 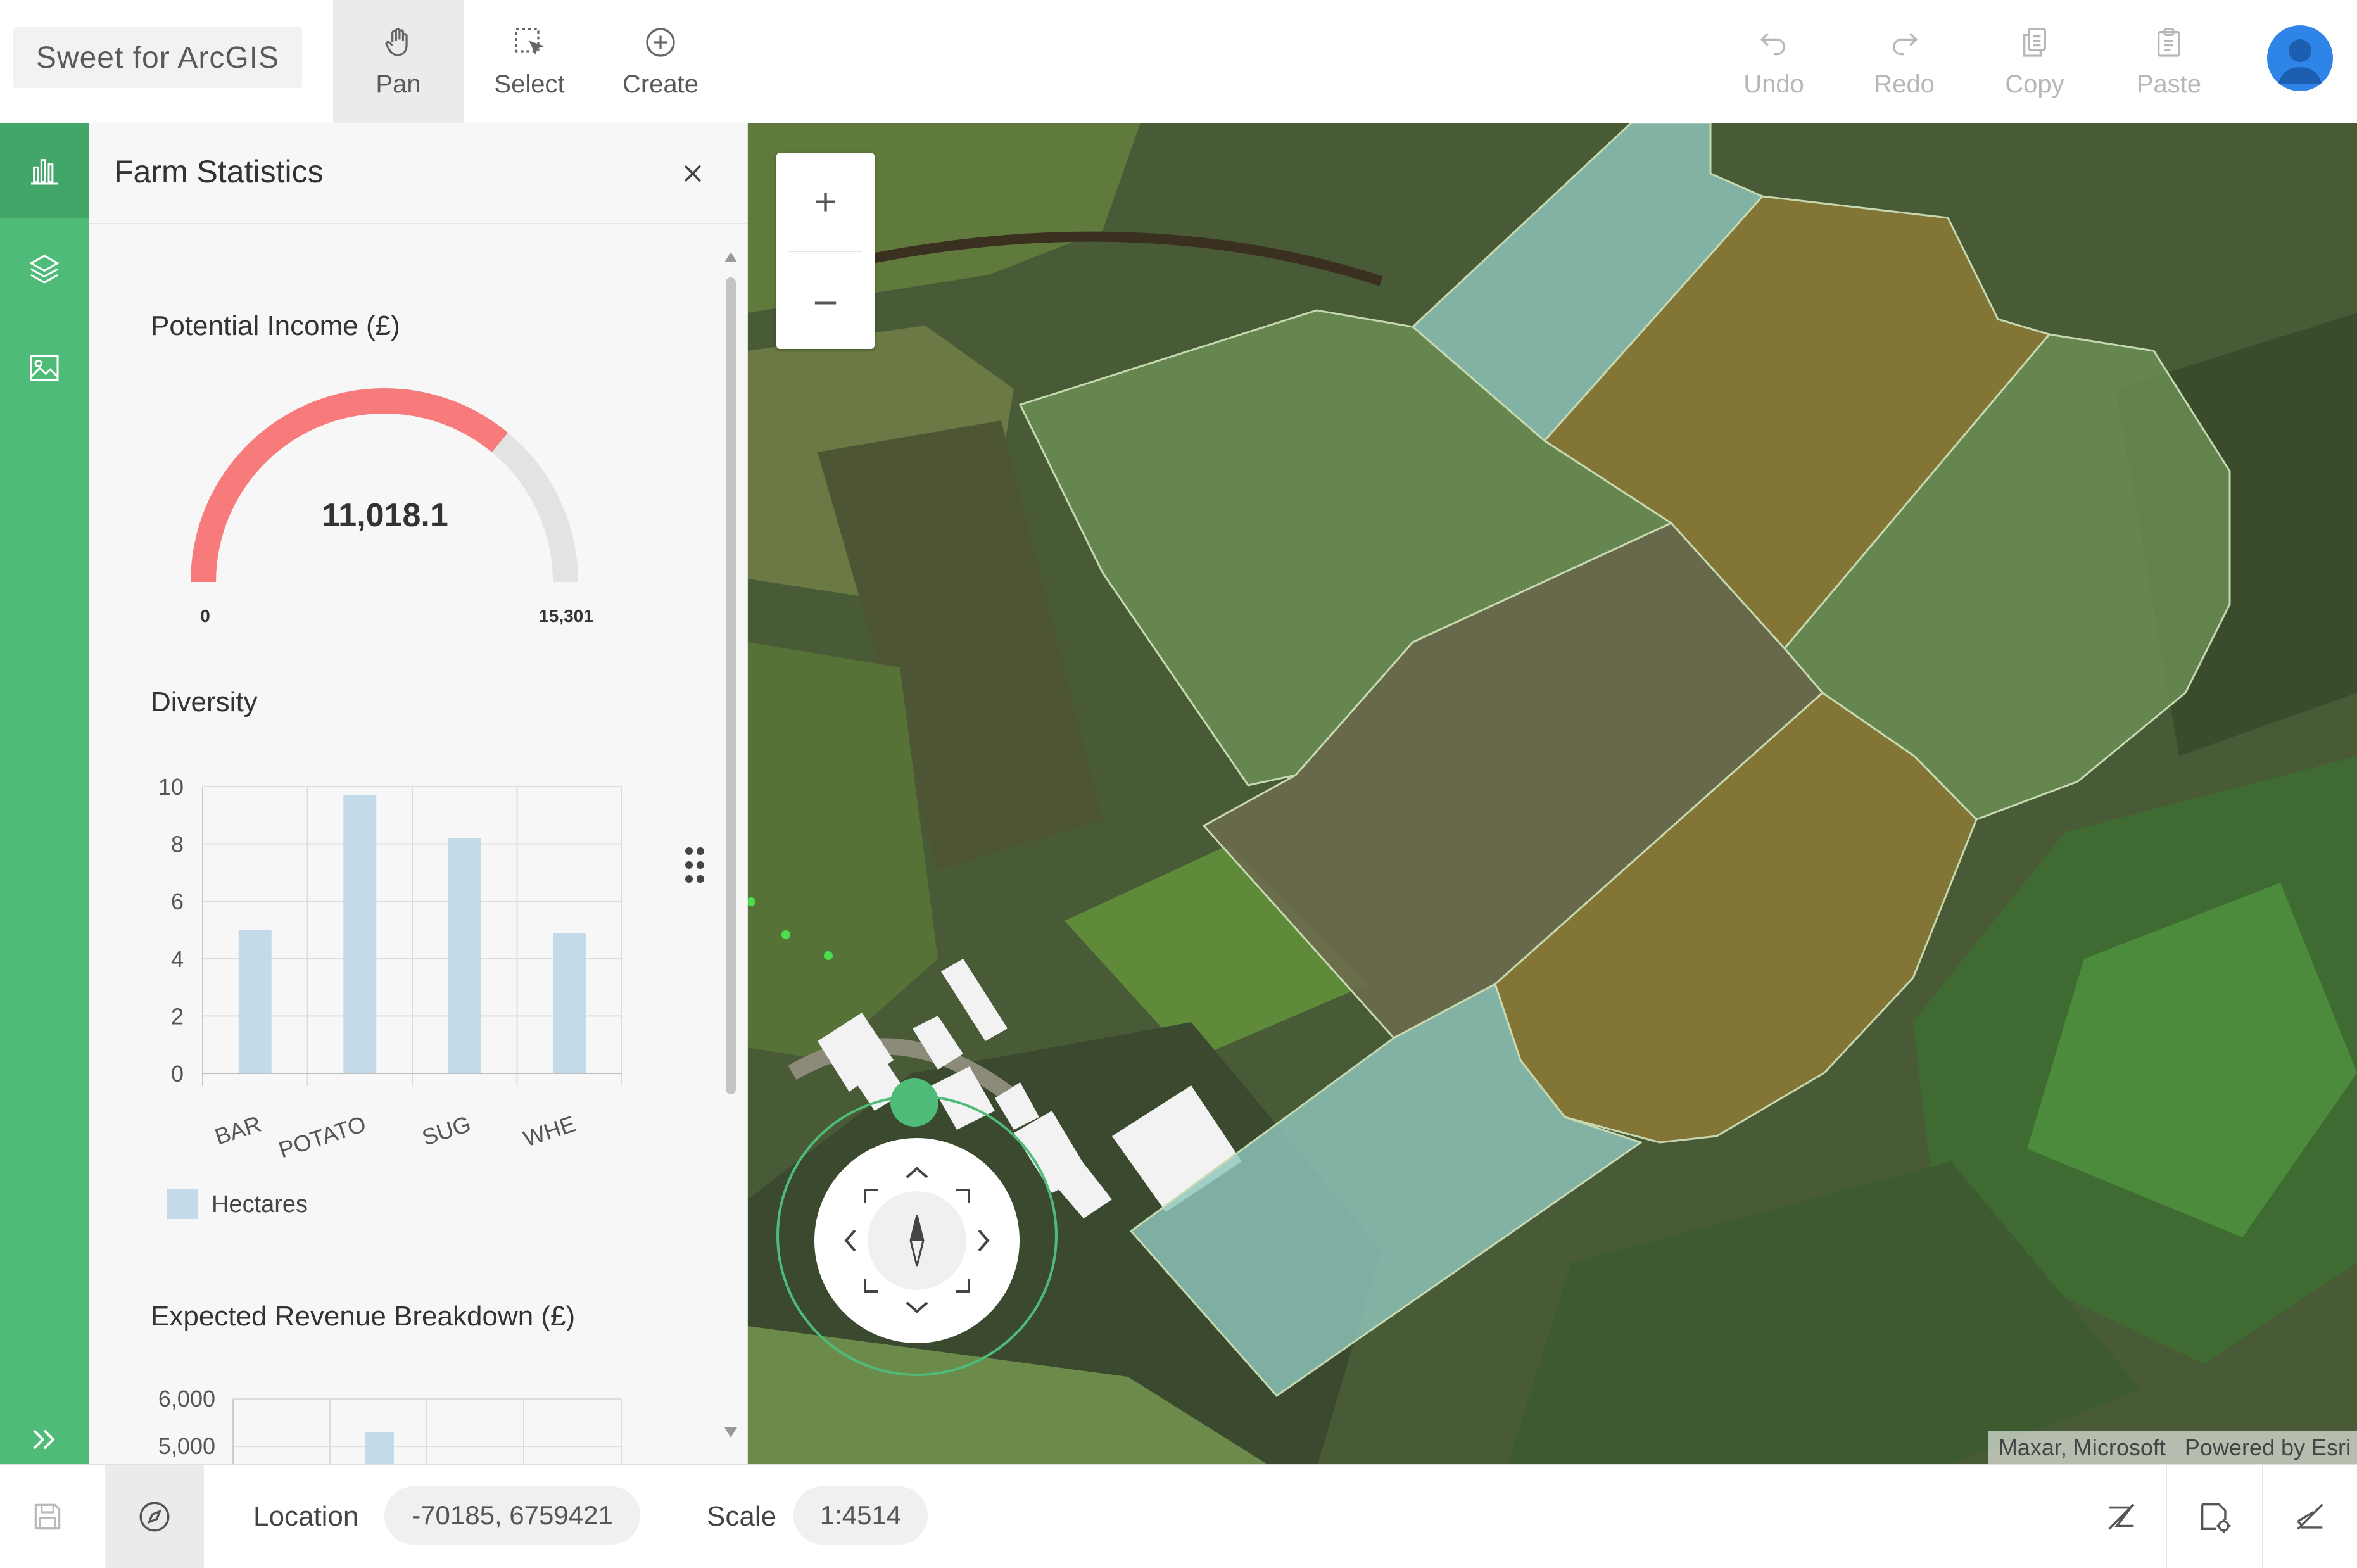 I want to click on layers-icon, so click(x=44, y=269).